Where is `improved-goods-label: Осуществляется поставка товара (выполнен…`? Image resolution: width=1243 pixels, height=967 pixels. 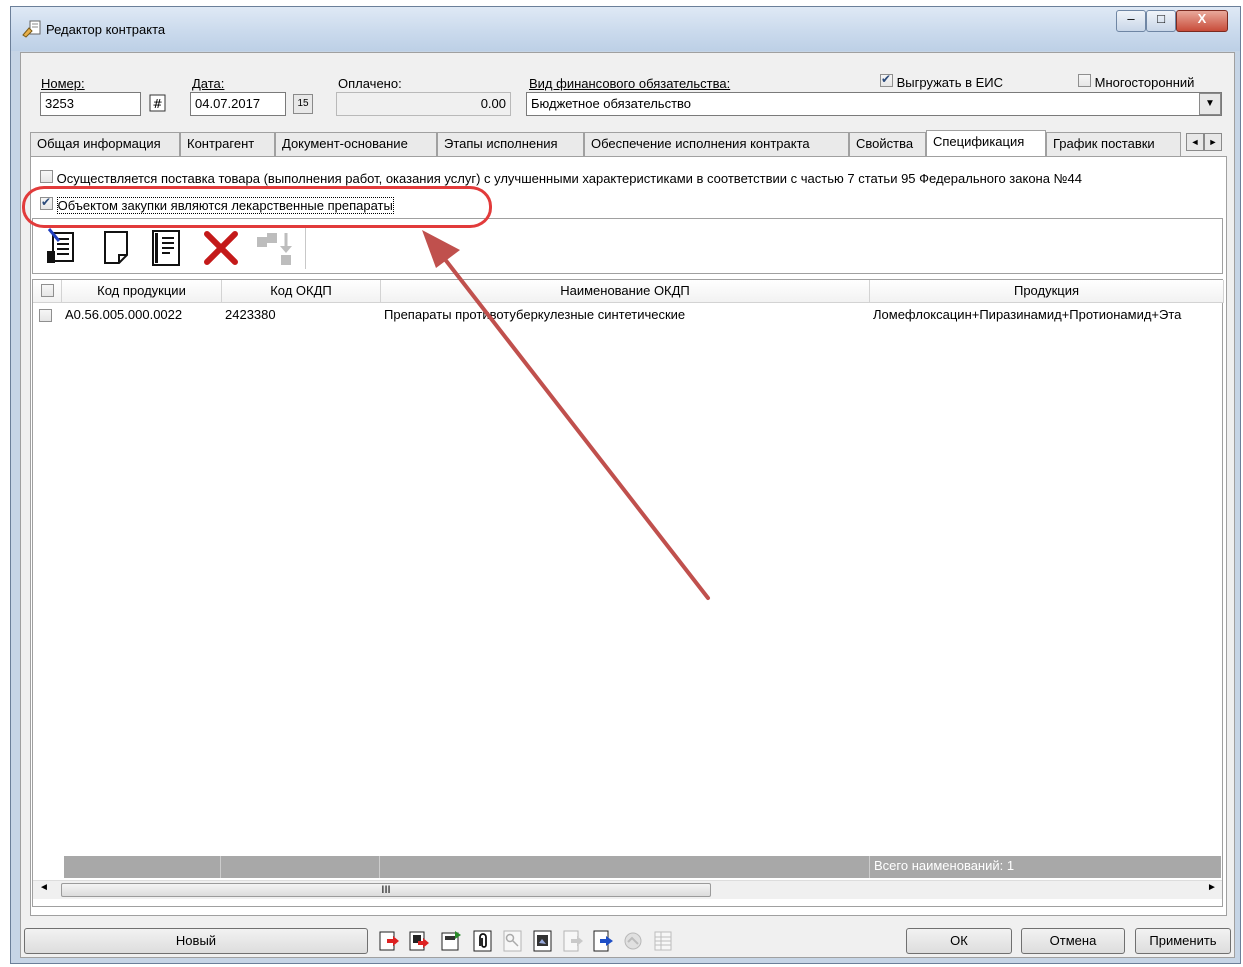 improved-goods-label: Осуществляется поставка товара (выполнен… is located at coordinates (569, 178).